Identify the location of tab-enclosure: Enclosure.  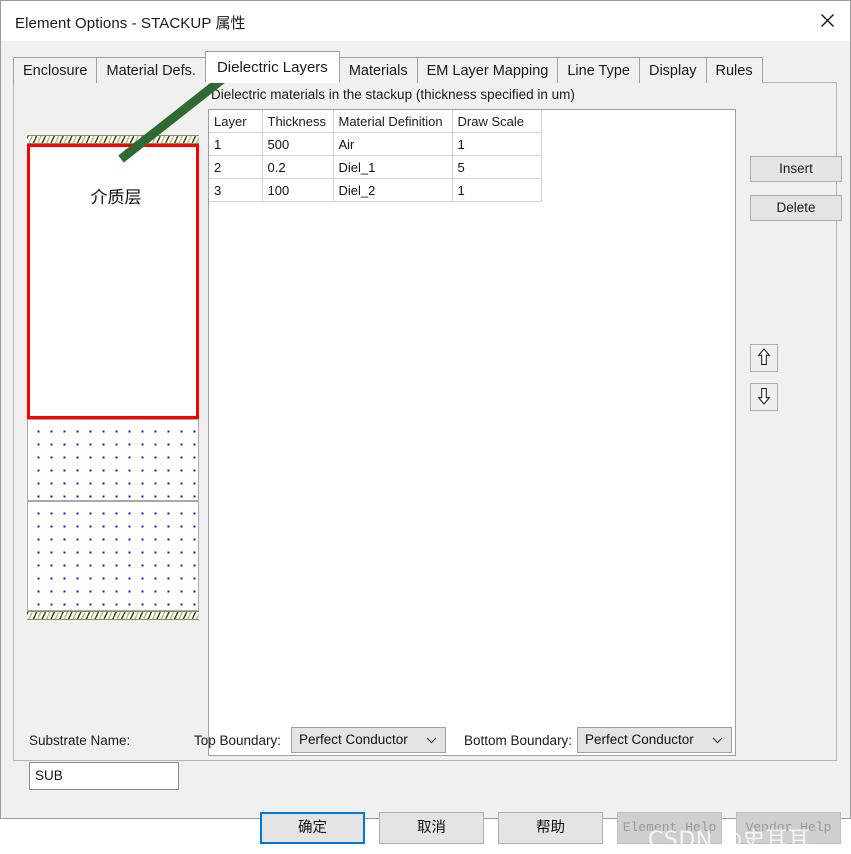
(55, 70).